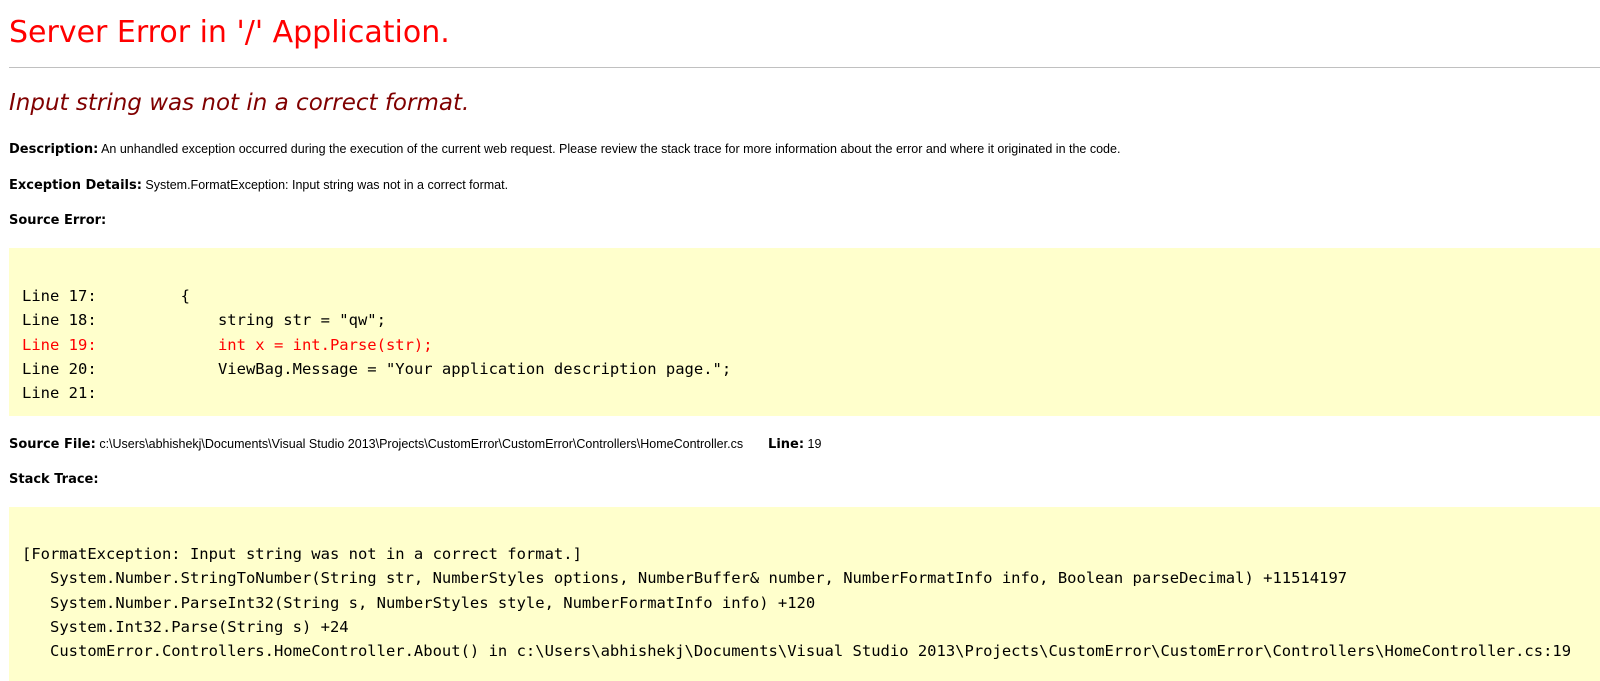 Image resolution: width=1600 pixels, height=681 pixels. I want to click on source-error-label: Source Error:, so click(58, 220).